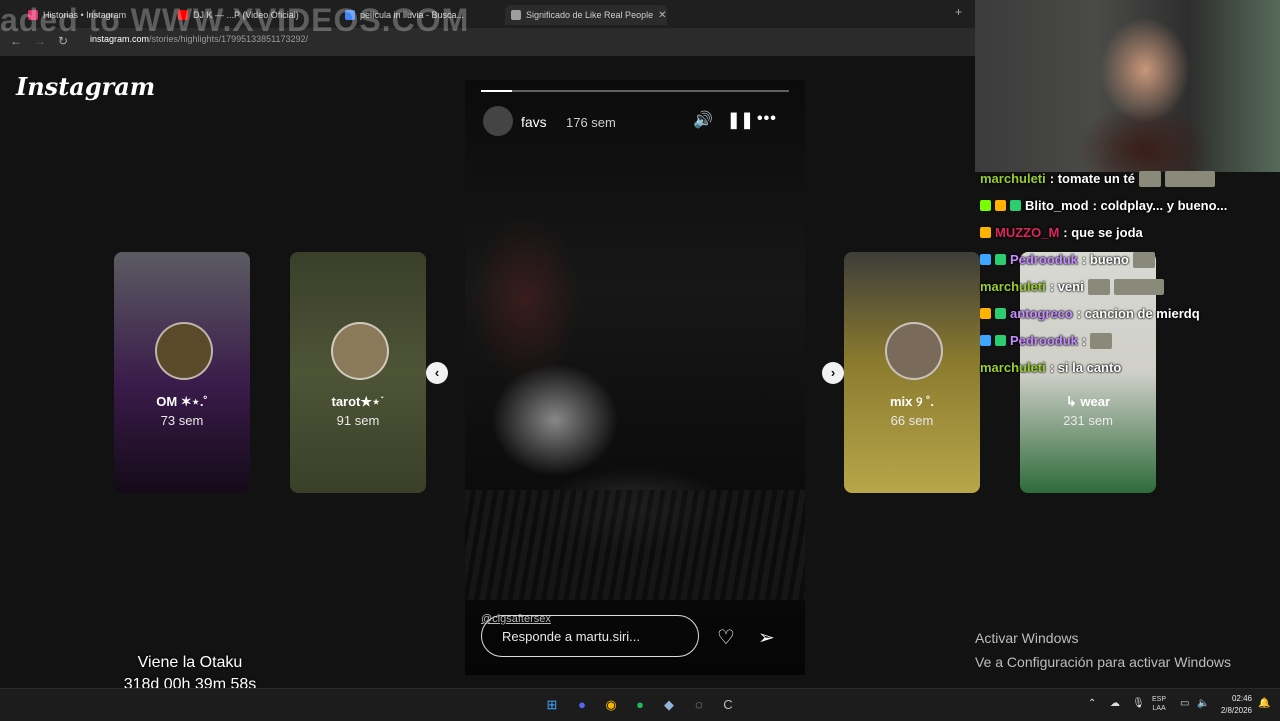  What do you see at coordinates (726, 637) in the screenshot?
I see `heart-icon: ♡` at bounding box center [726, 637].